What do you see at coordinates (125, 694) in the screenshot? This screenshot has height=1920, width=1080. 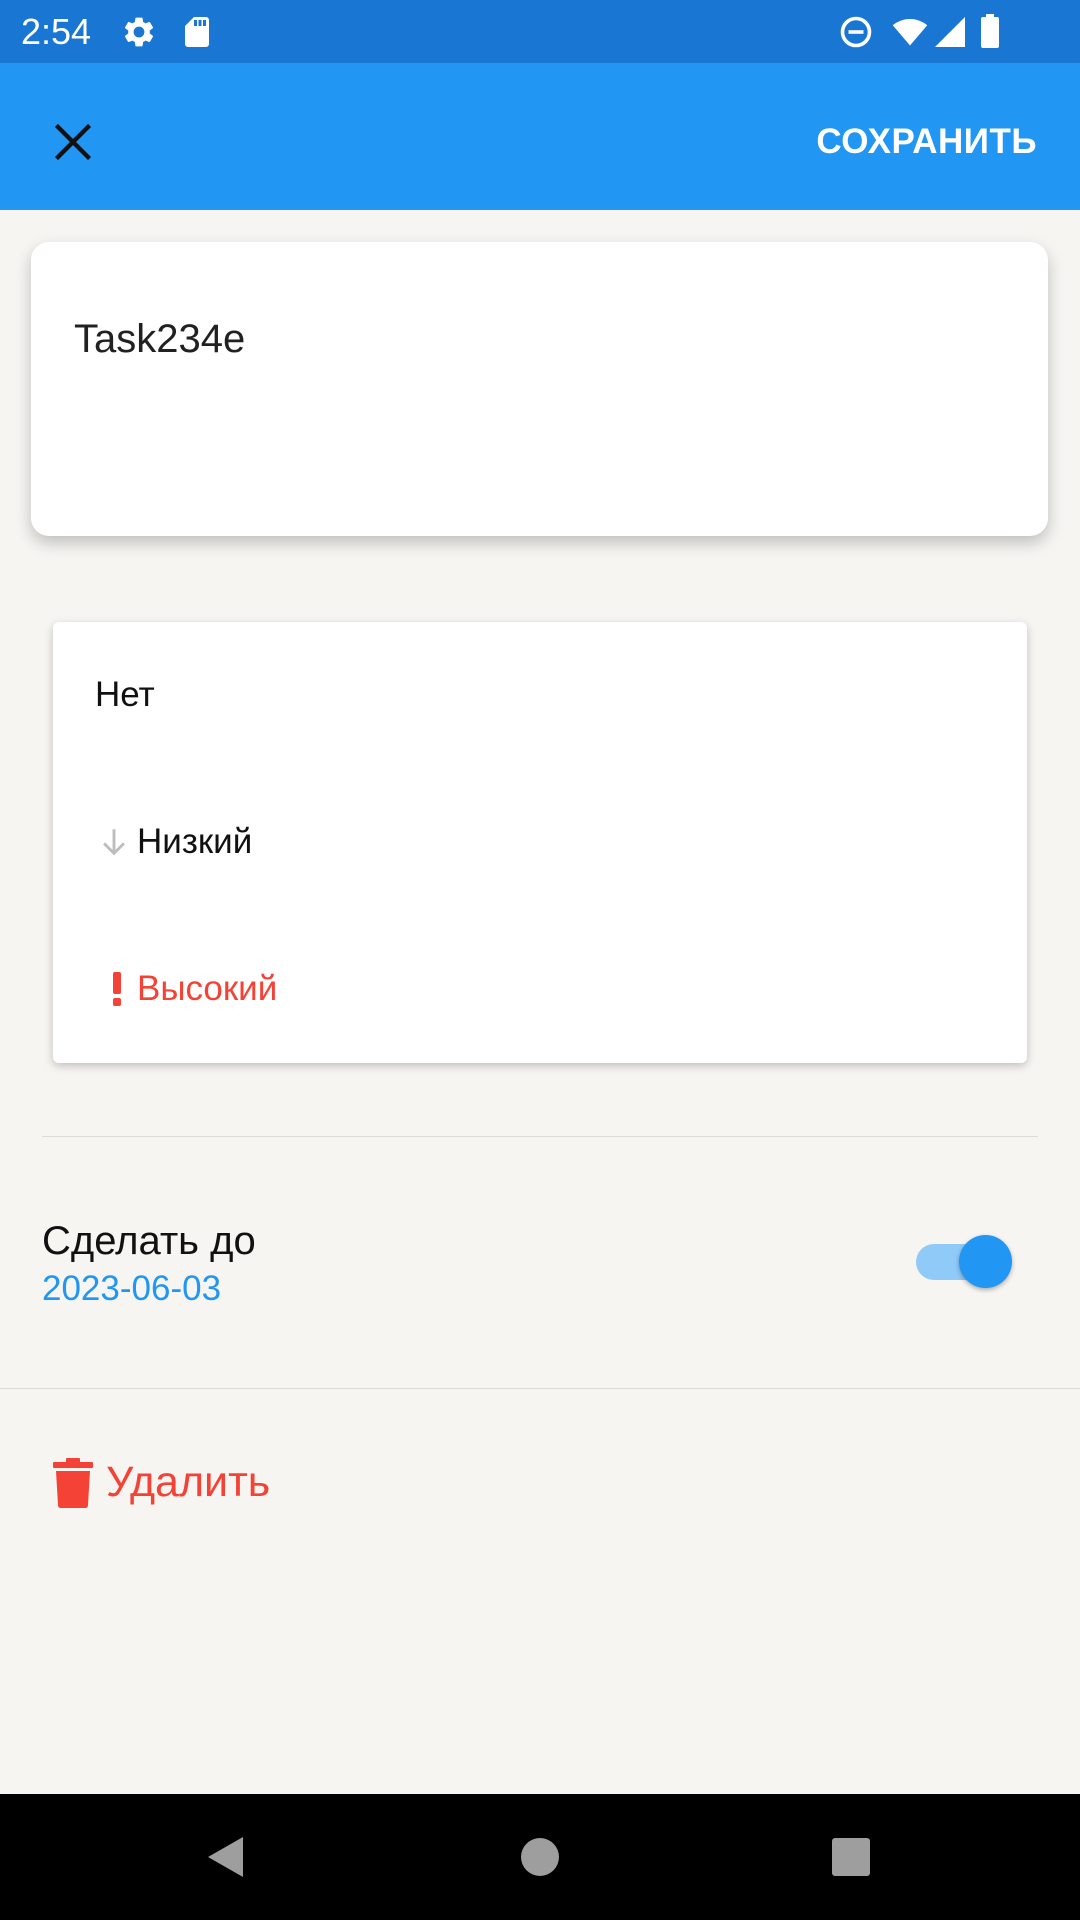 I see `priority-option-label: Нет` at bounding box center [125, 694].